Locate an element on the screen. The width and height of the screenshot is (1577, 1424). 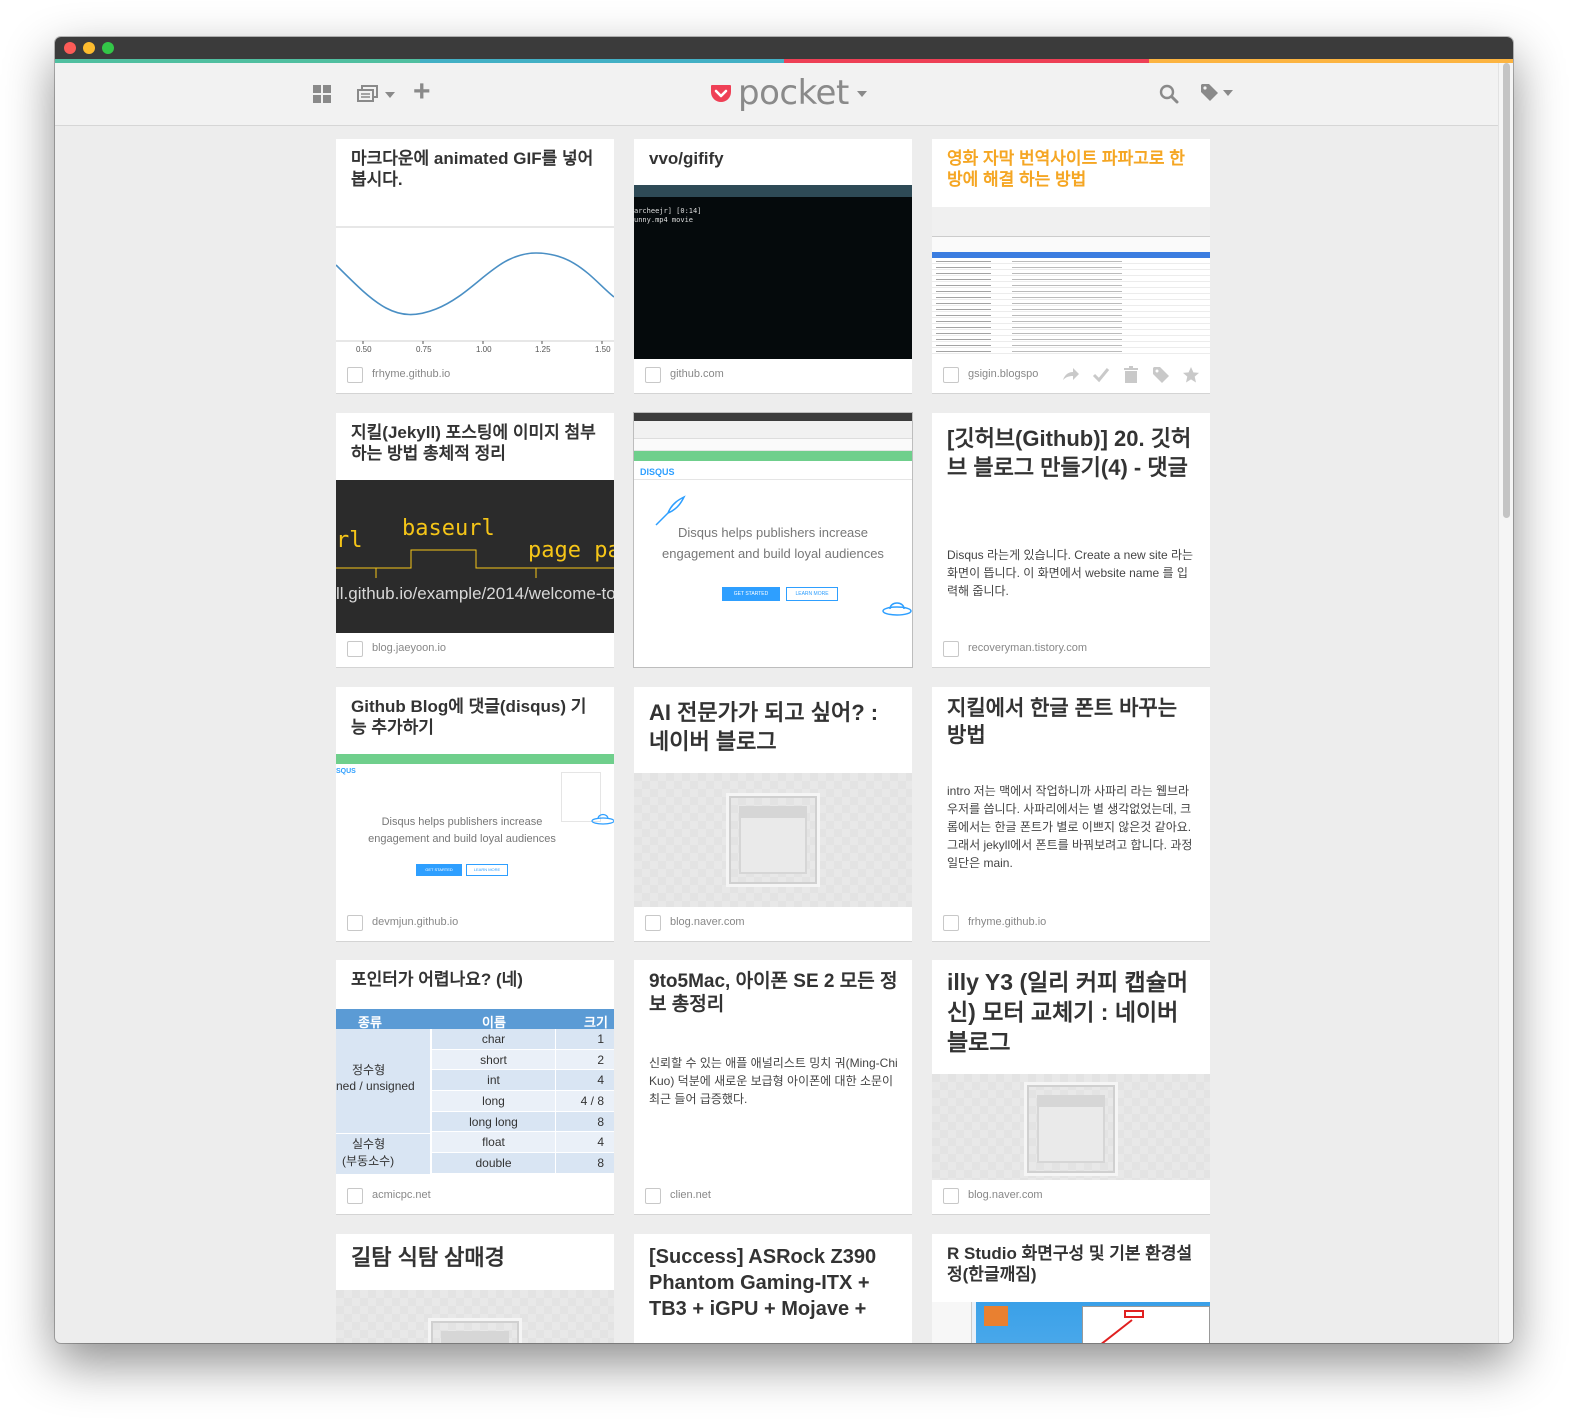
item-footer: frhyme.github.io is located at coordinates (1071, 923).